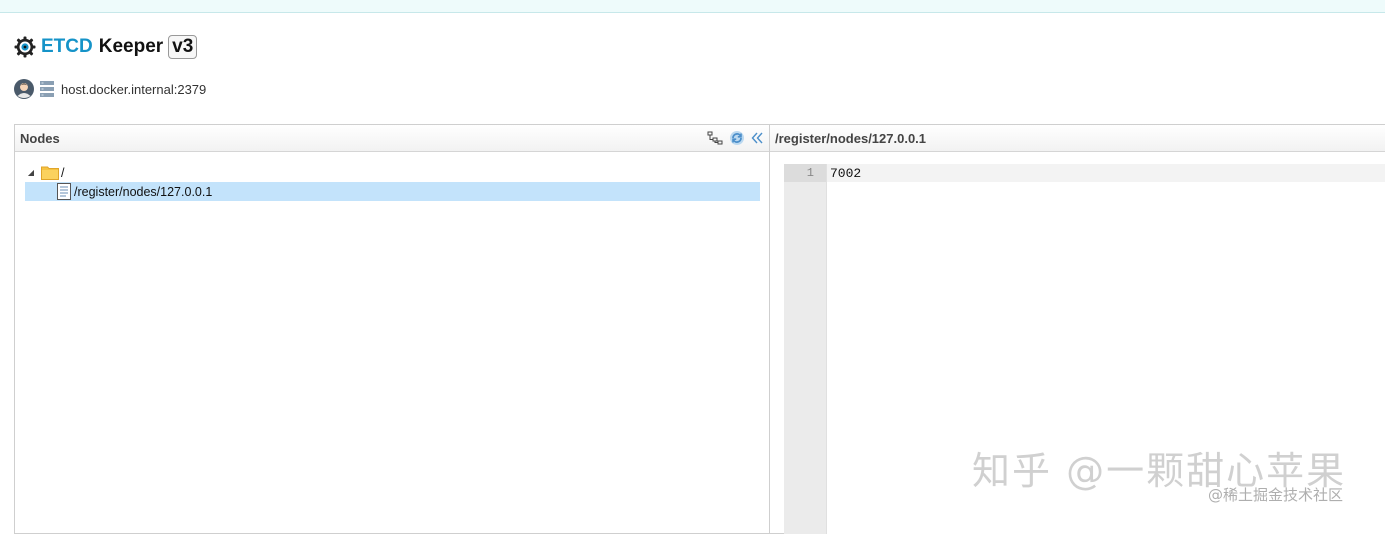 This screenshot has height=534, width=1385. Describe the element at coordinates (50, 173) in the screenshot. I see `folder-icon` at that location.